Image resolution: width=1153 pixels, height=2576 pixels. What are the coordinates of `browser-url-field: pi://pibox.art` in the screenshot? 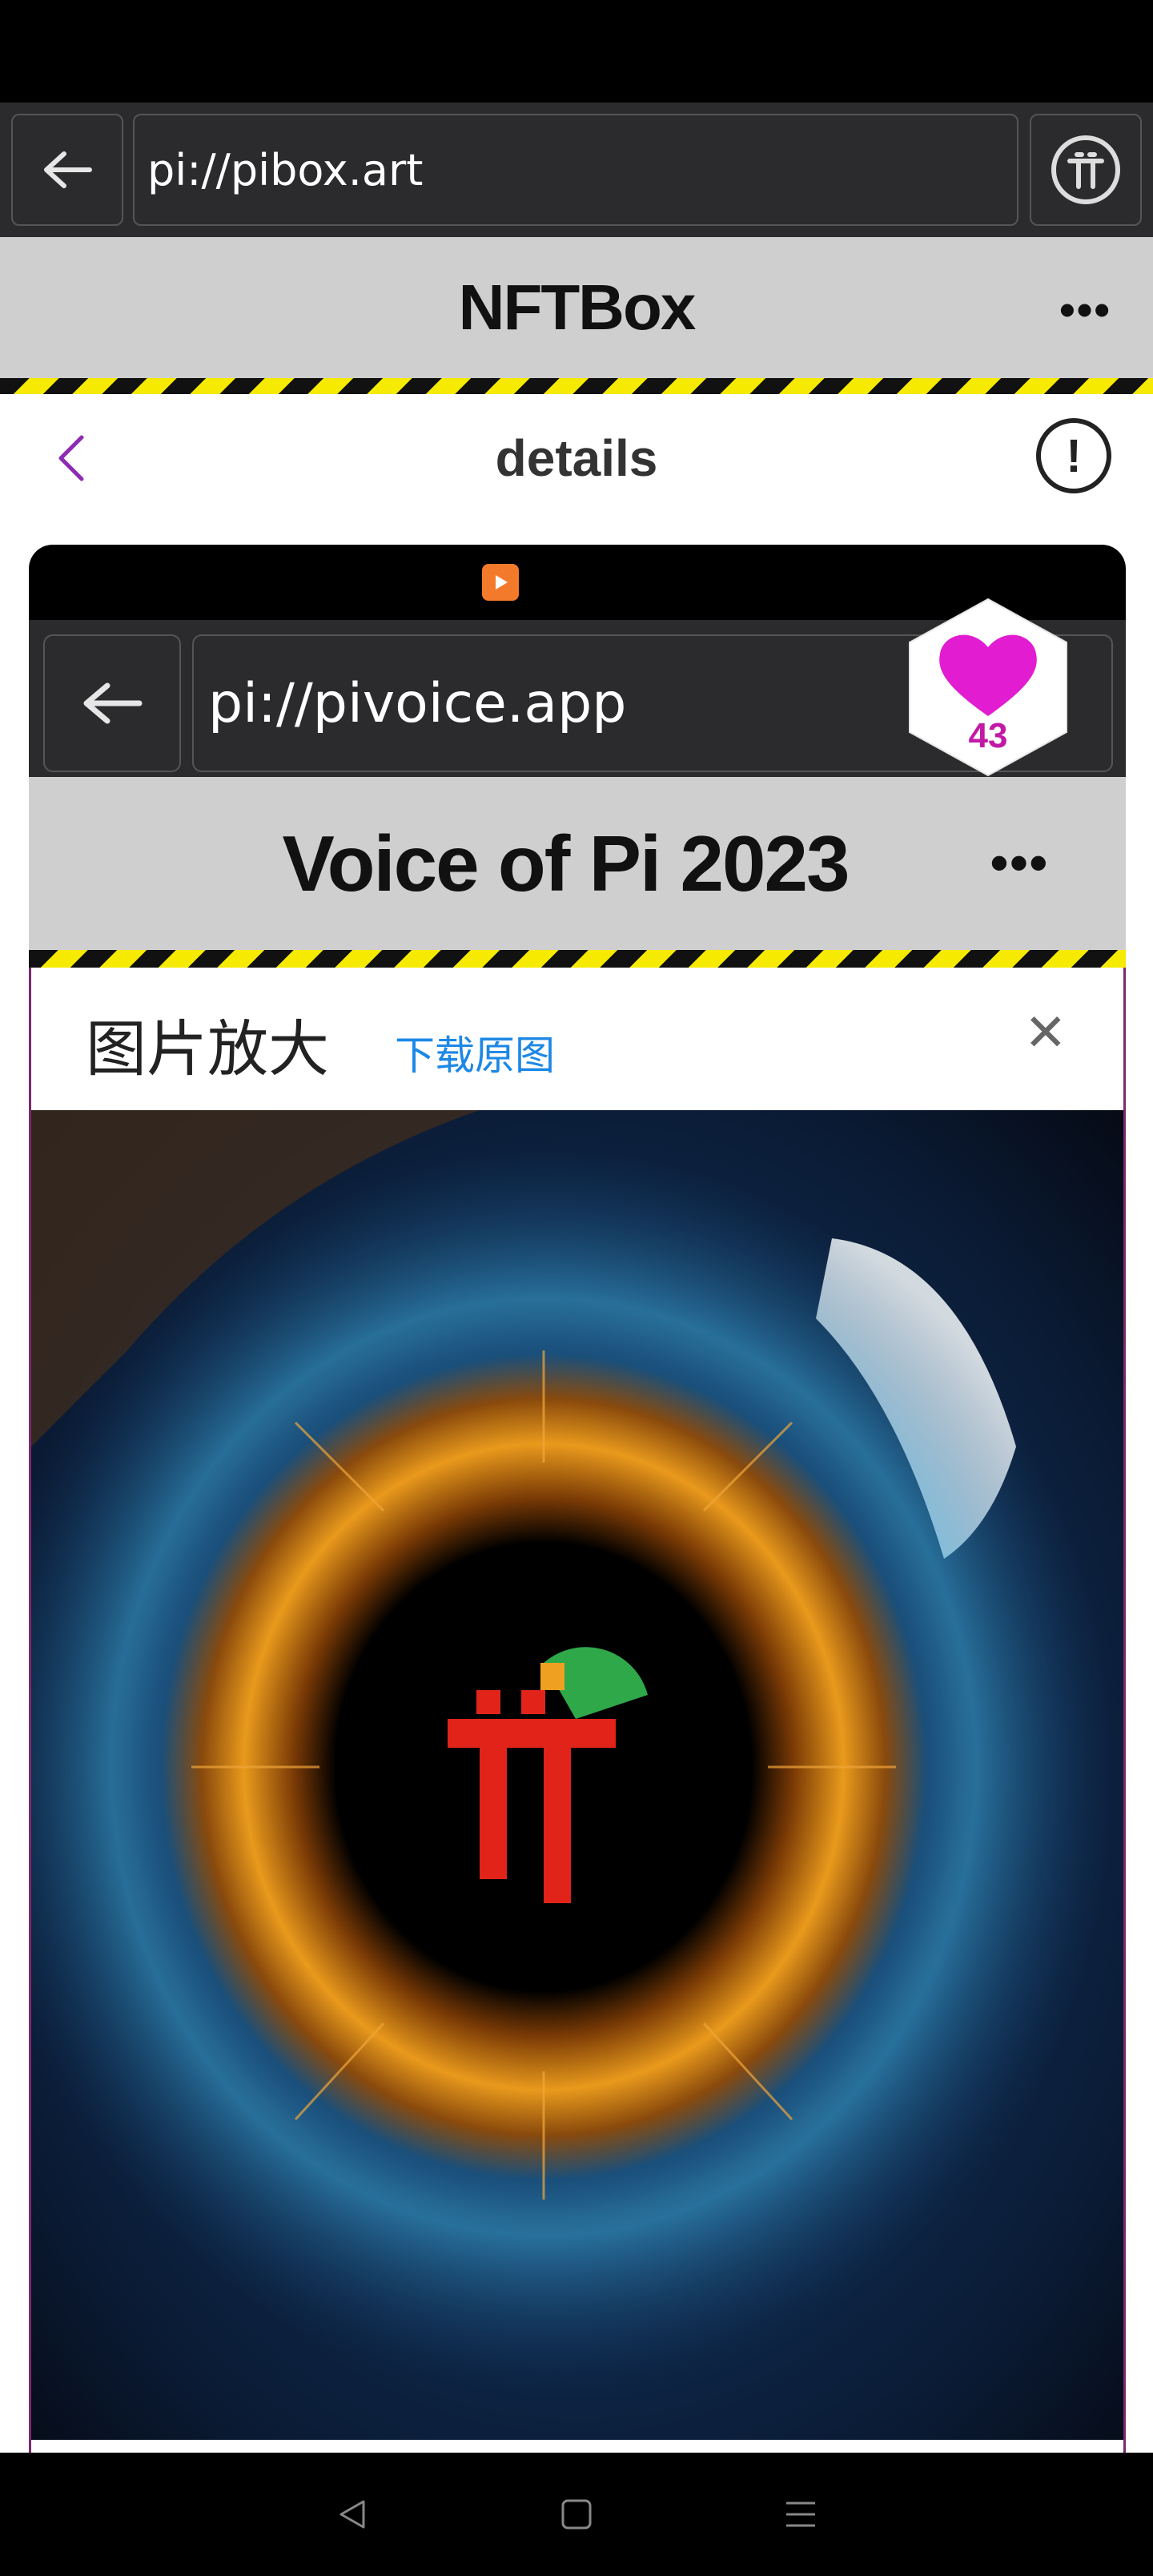 It's located at (576, 170).